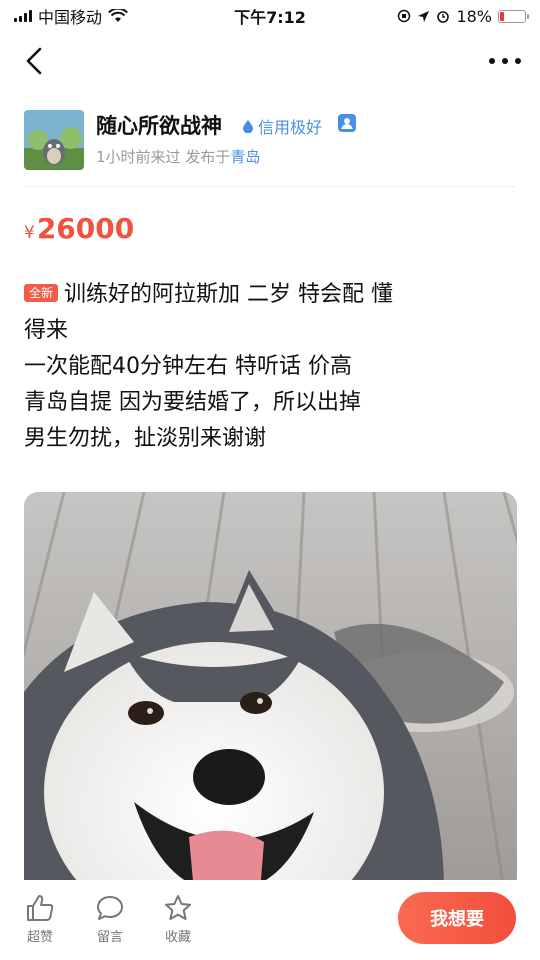 Image resolution: width=540 pixels, height=960 pixels. Describe the element at coordinates (85, 228) in the screenshot. I see `price-value: 26000` at that location.